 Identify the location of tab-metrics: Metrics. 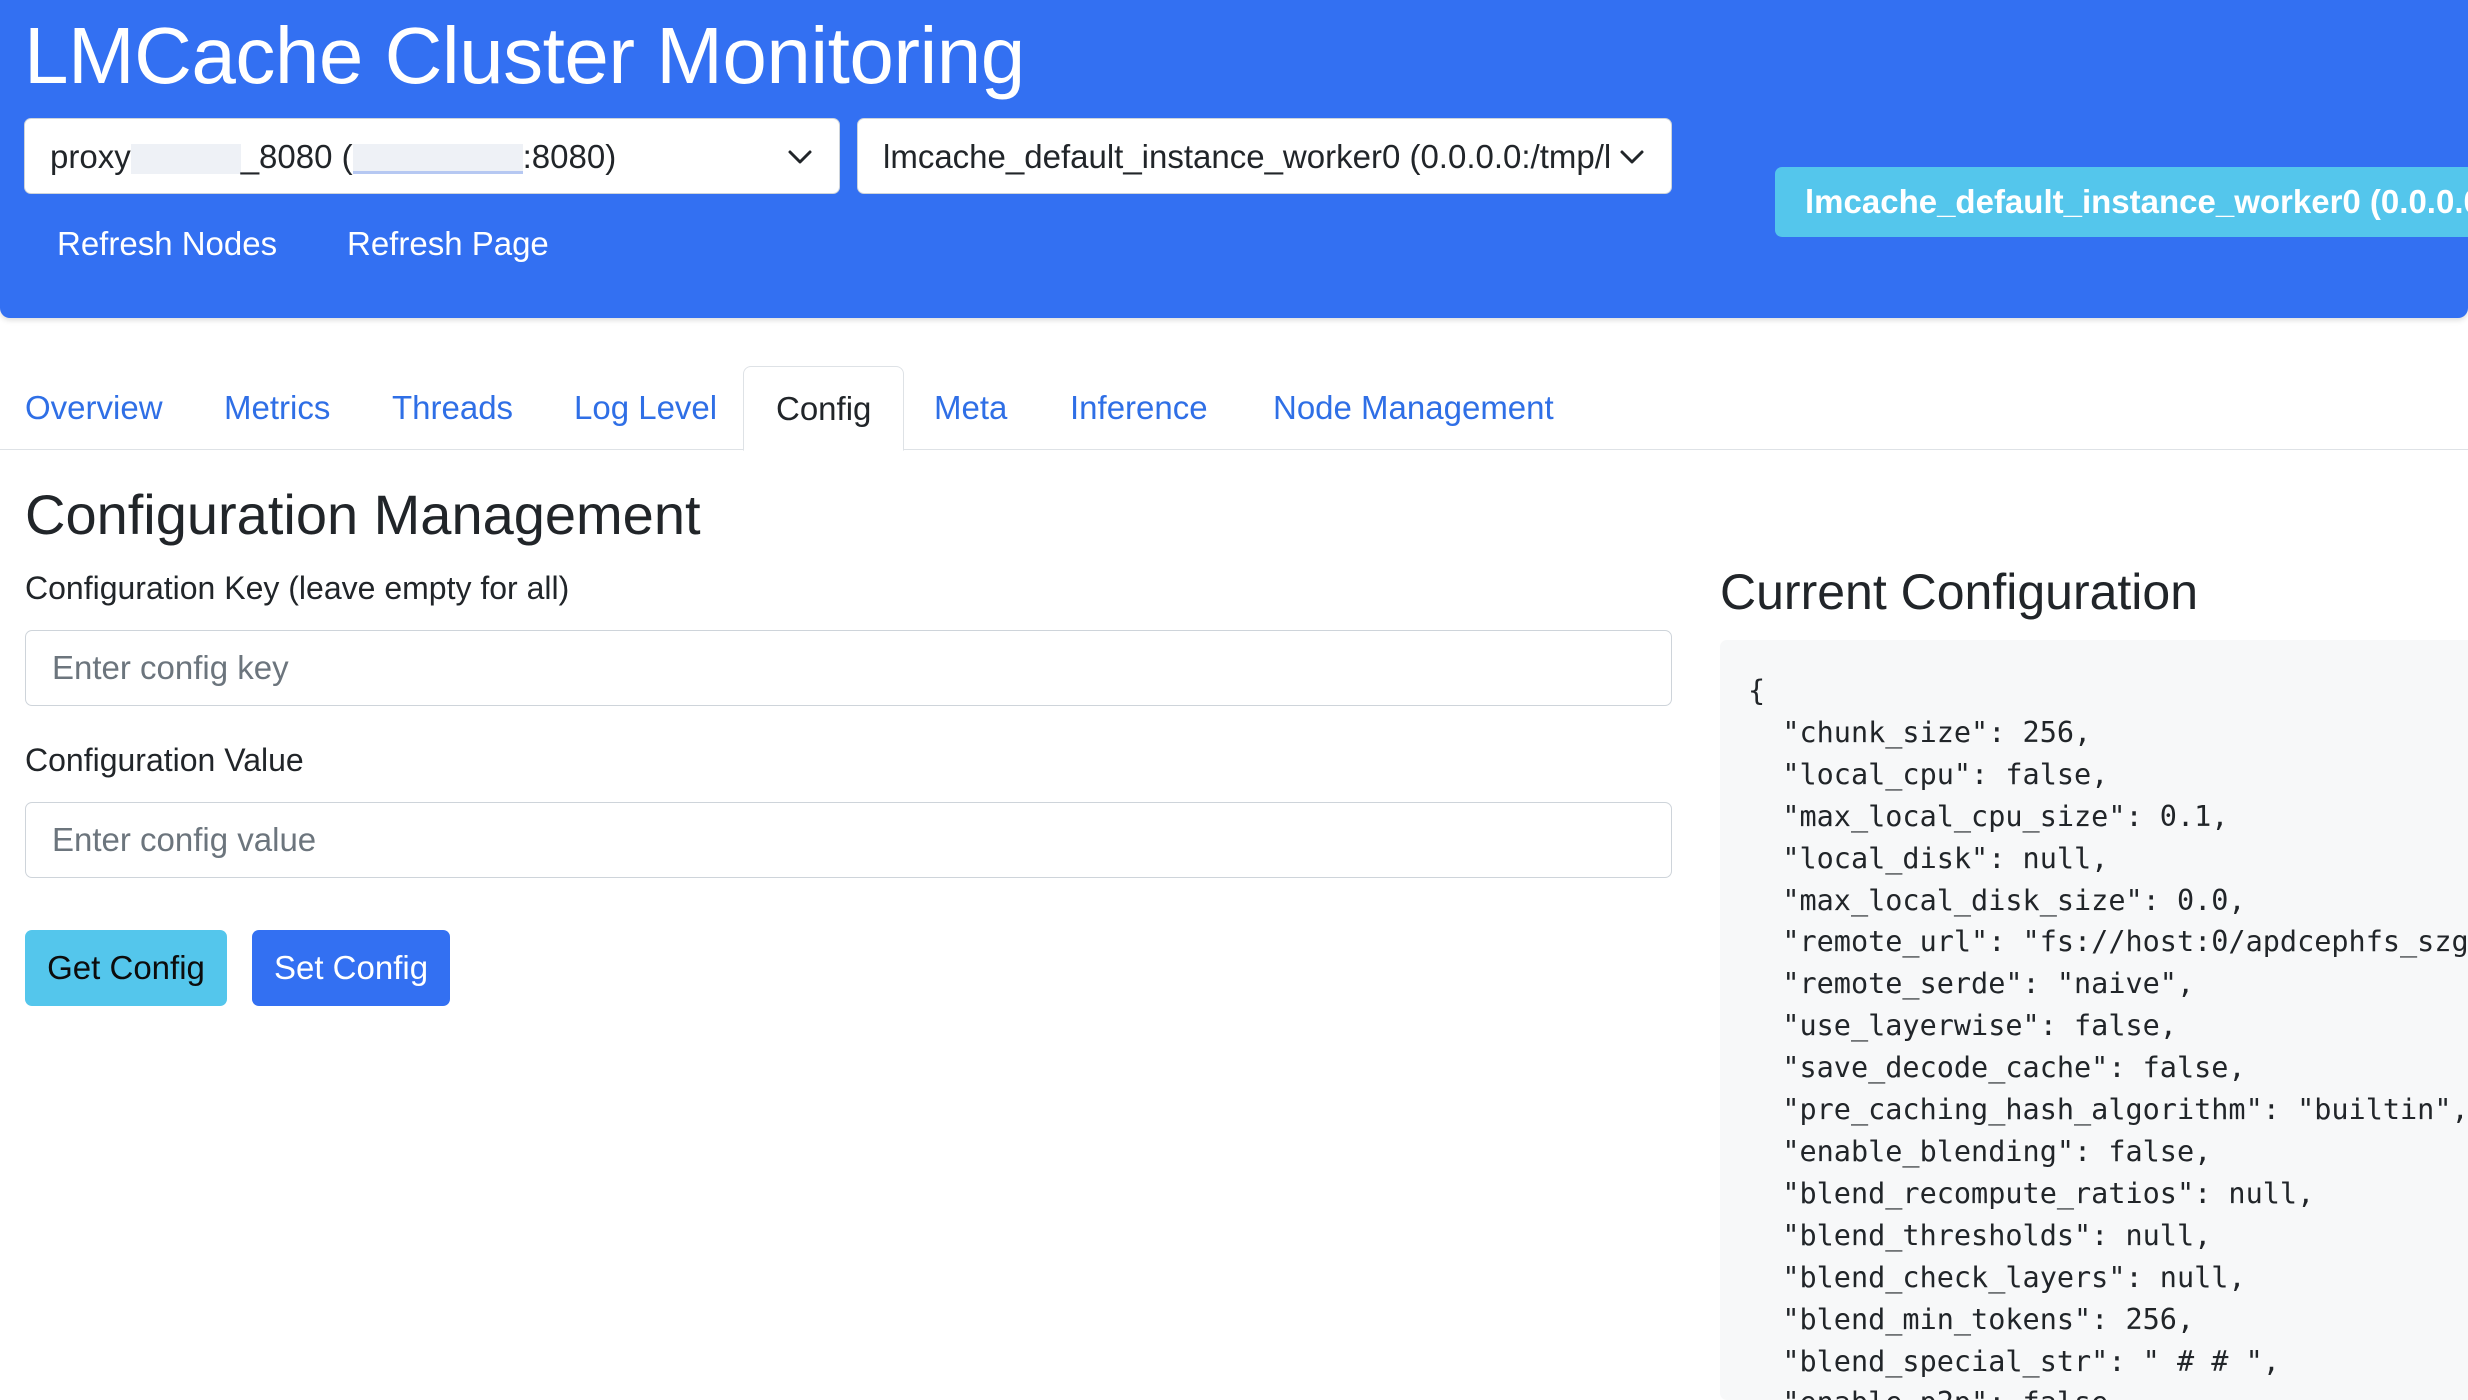
(277, 408).